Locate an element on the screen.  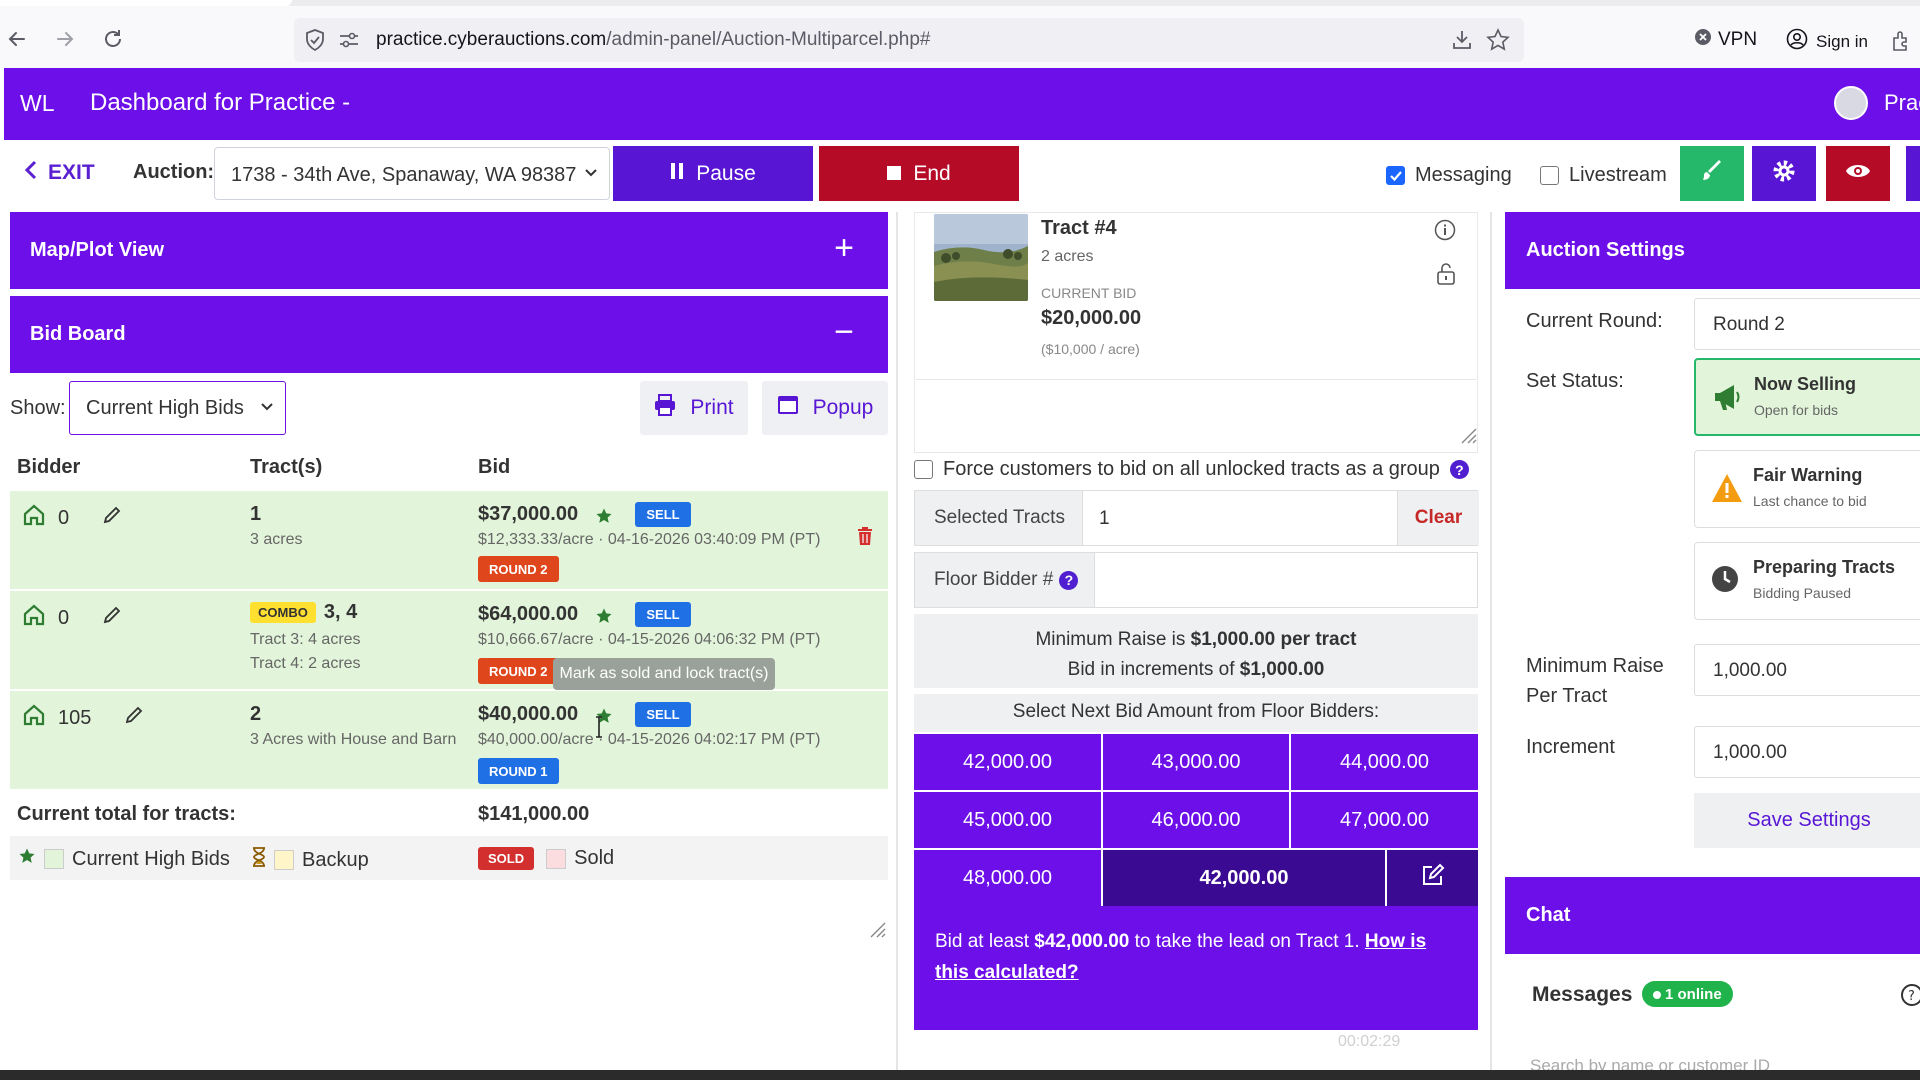
help-circle-icon: ? is located at coordinates (1910, 997).